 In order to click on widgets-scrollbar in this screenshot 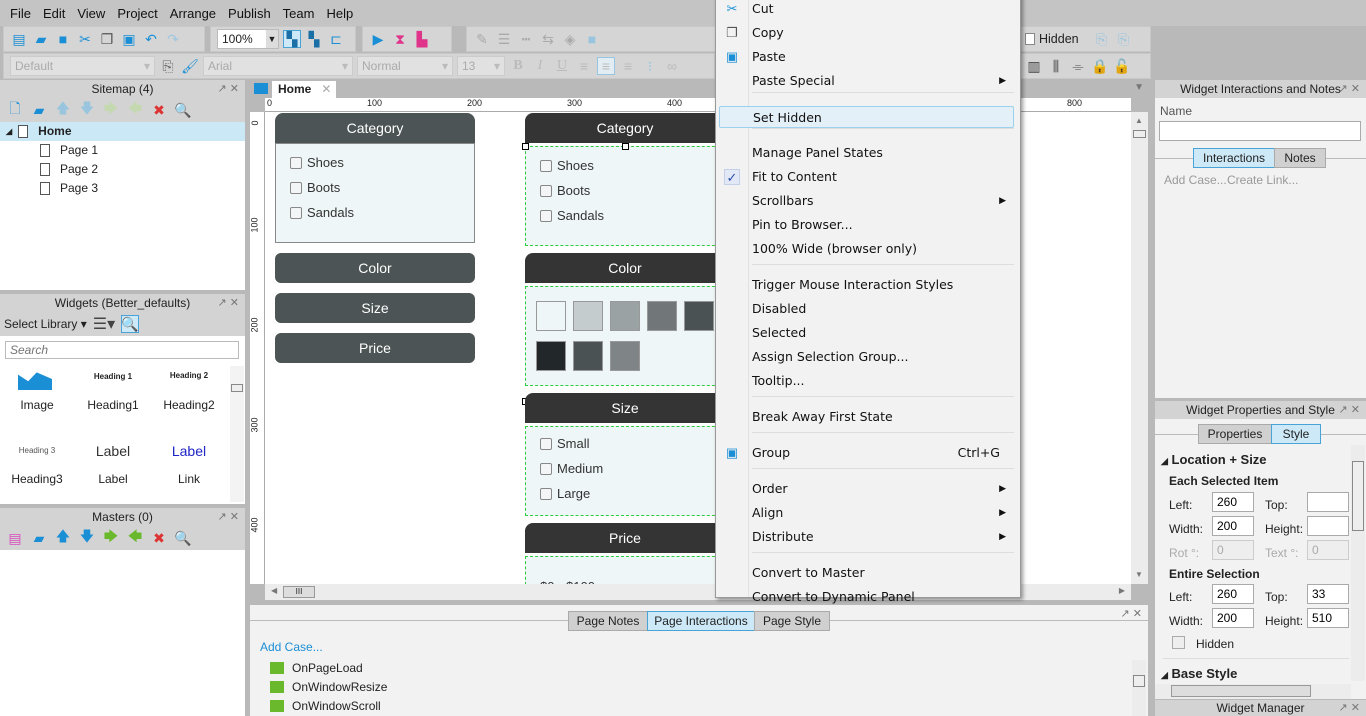, I will do `click(237, 434)`.